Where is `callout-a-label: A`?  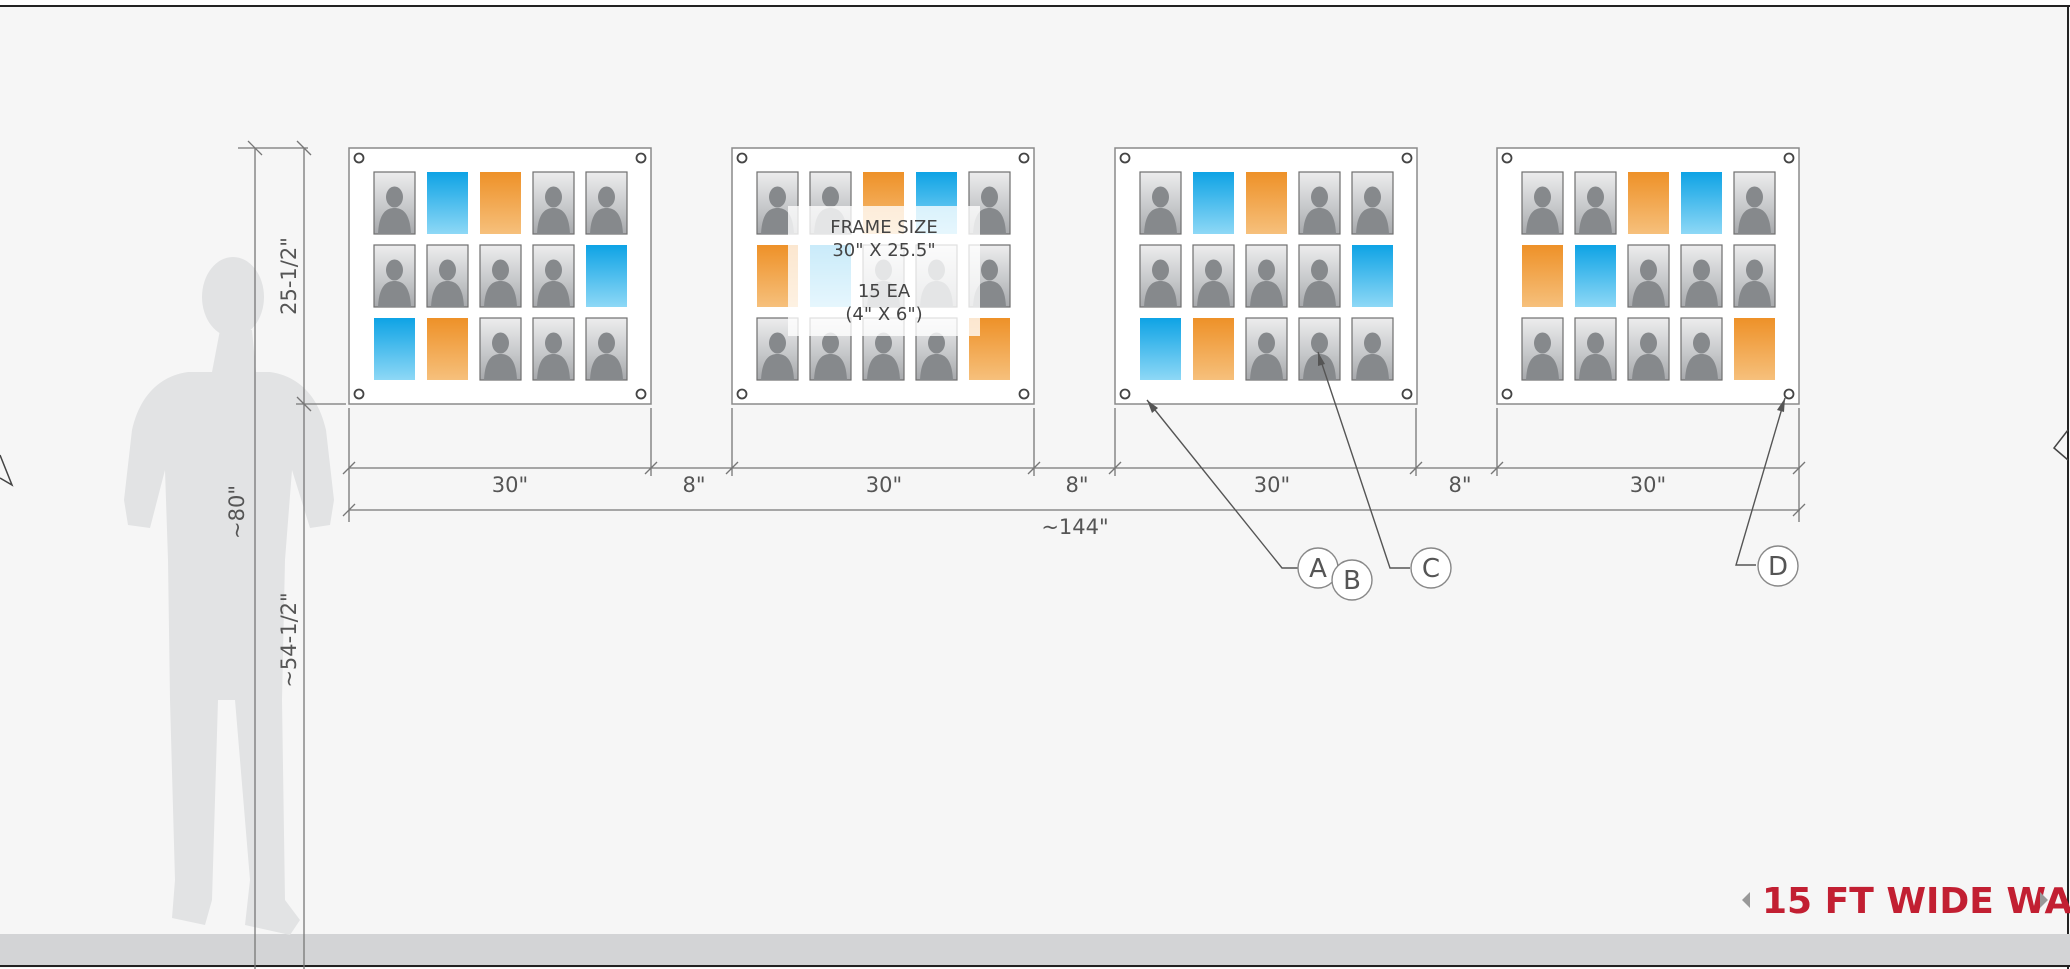 callout-a-label: A is located at coordinates (1318, 569).